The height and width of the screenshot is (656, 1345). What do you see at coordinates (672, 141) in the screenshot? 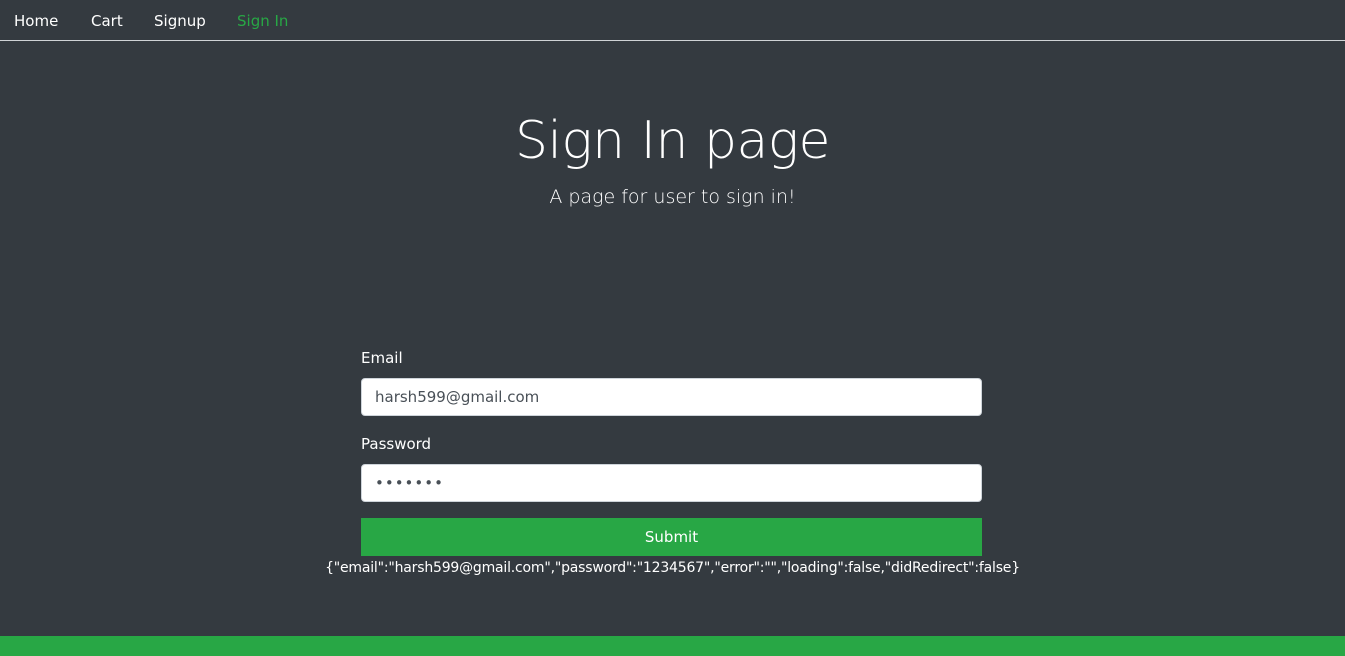
I see `page-title: Sign In page` at bounding box center [672, 141].